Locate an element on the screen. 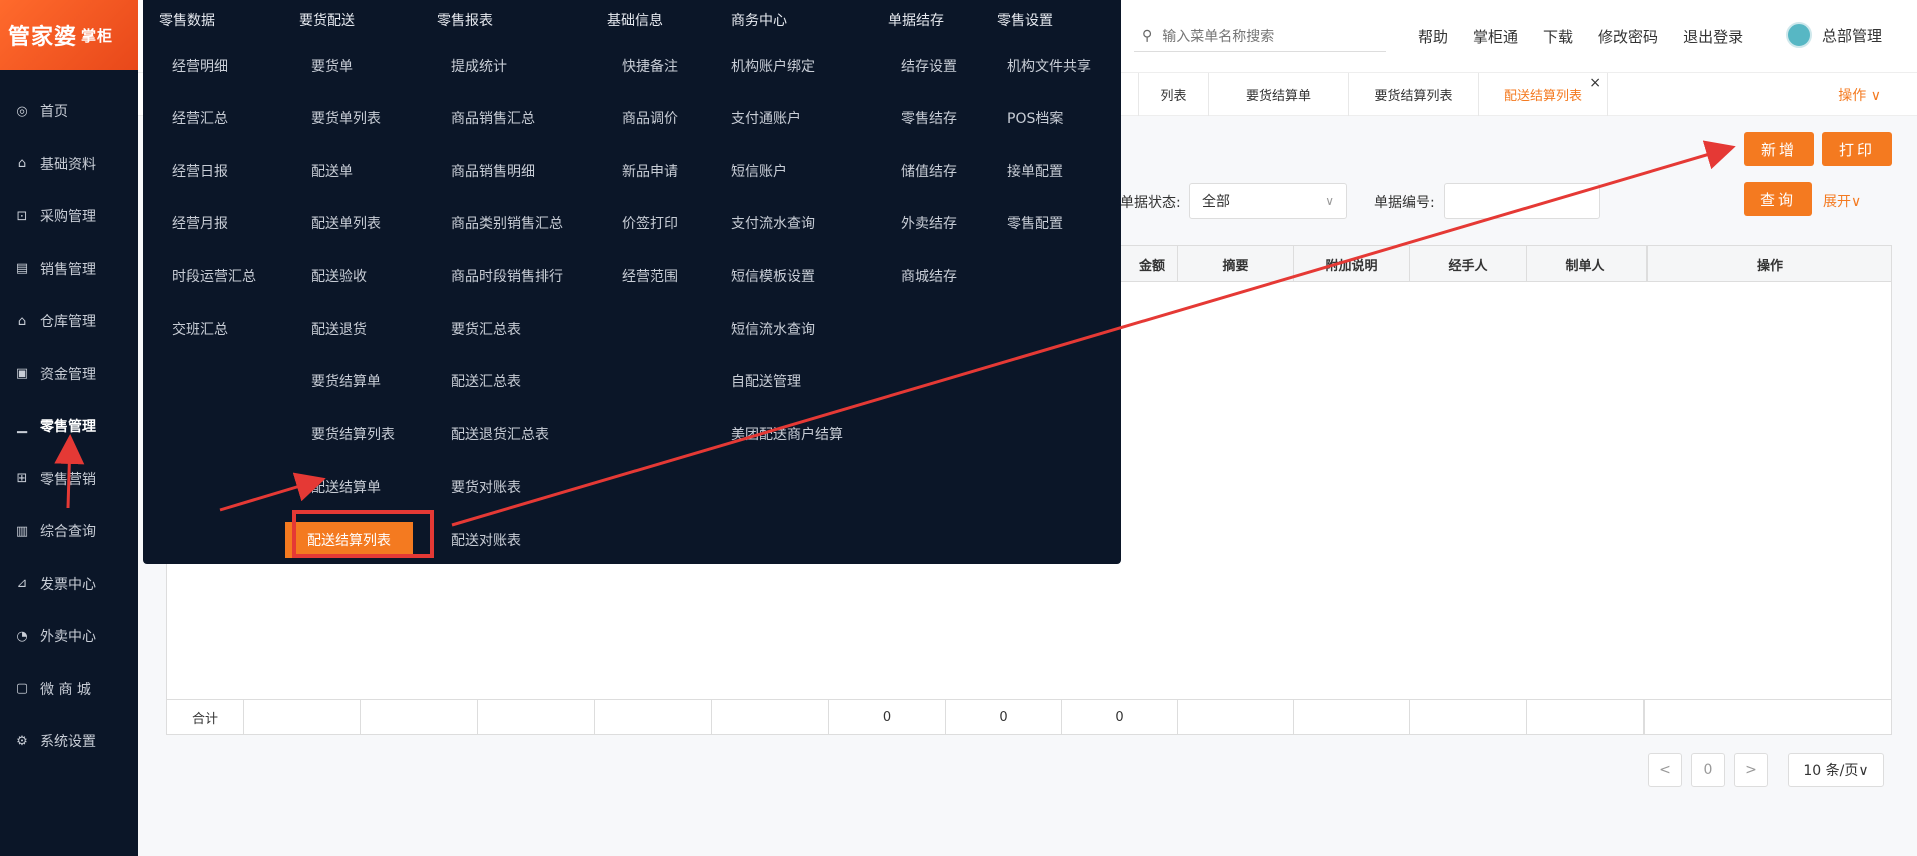 Image resolution: width=1917 pixels, height=856 pixels. menu-item: 时段运营汇总 is located at coordinates (214, 276).